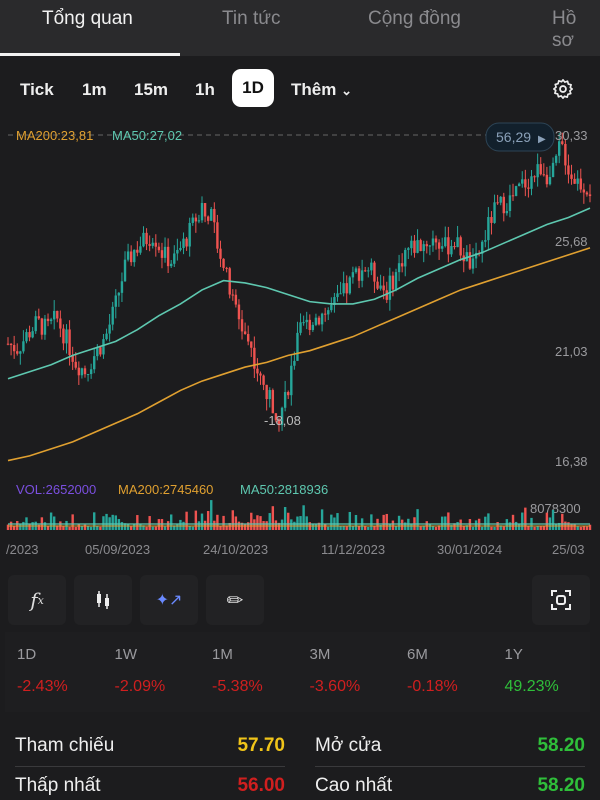  Describe the element at coordinates (561, 600) in the screenshot. I see `fullscreen-icon` at that location.